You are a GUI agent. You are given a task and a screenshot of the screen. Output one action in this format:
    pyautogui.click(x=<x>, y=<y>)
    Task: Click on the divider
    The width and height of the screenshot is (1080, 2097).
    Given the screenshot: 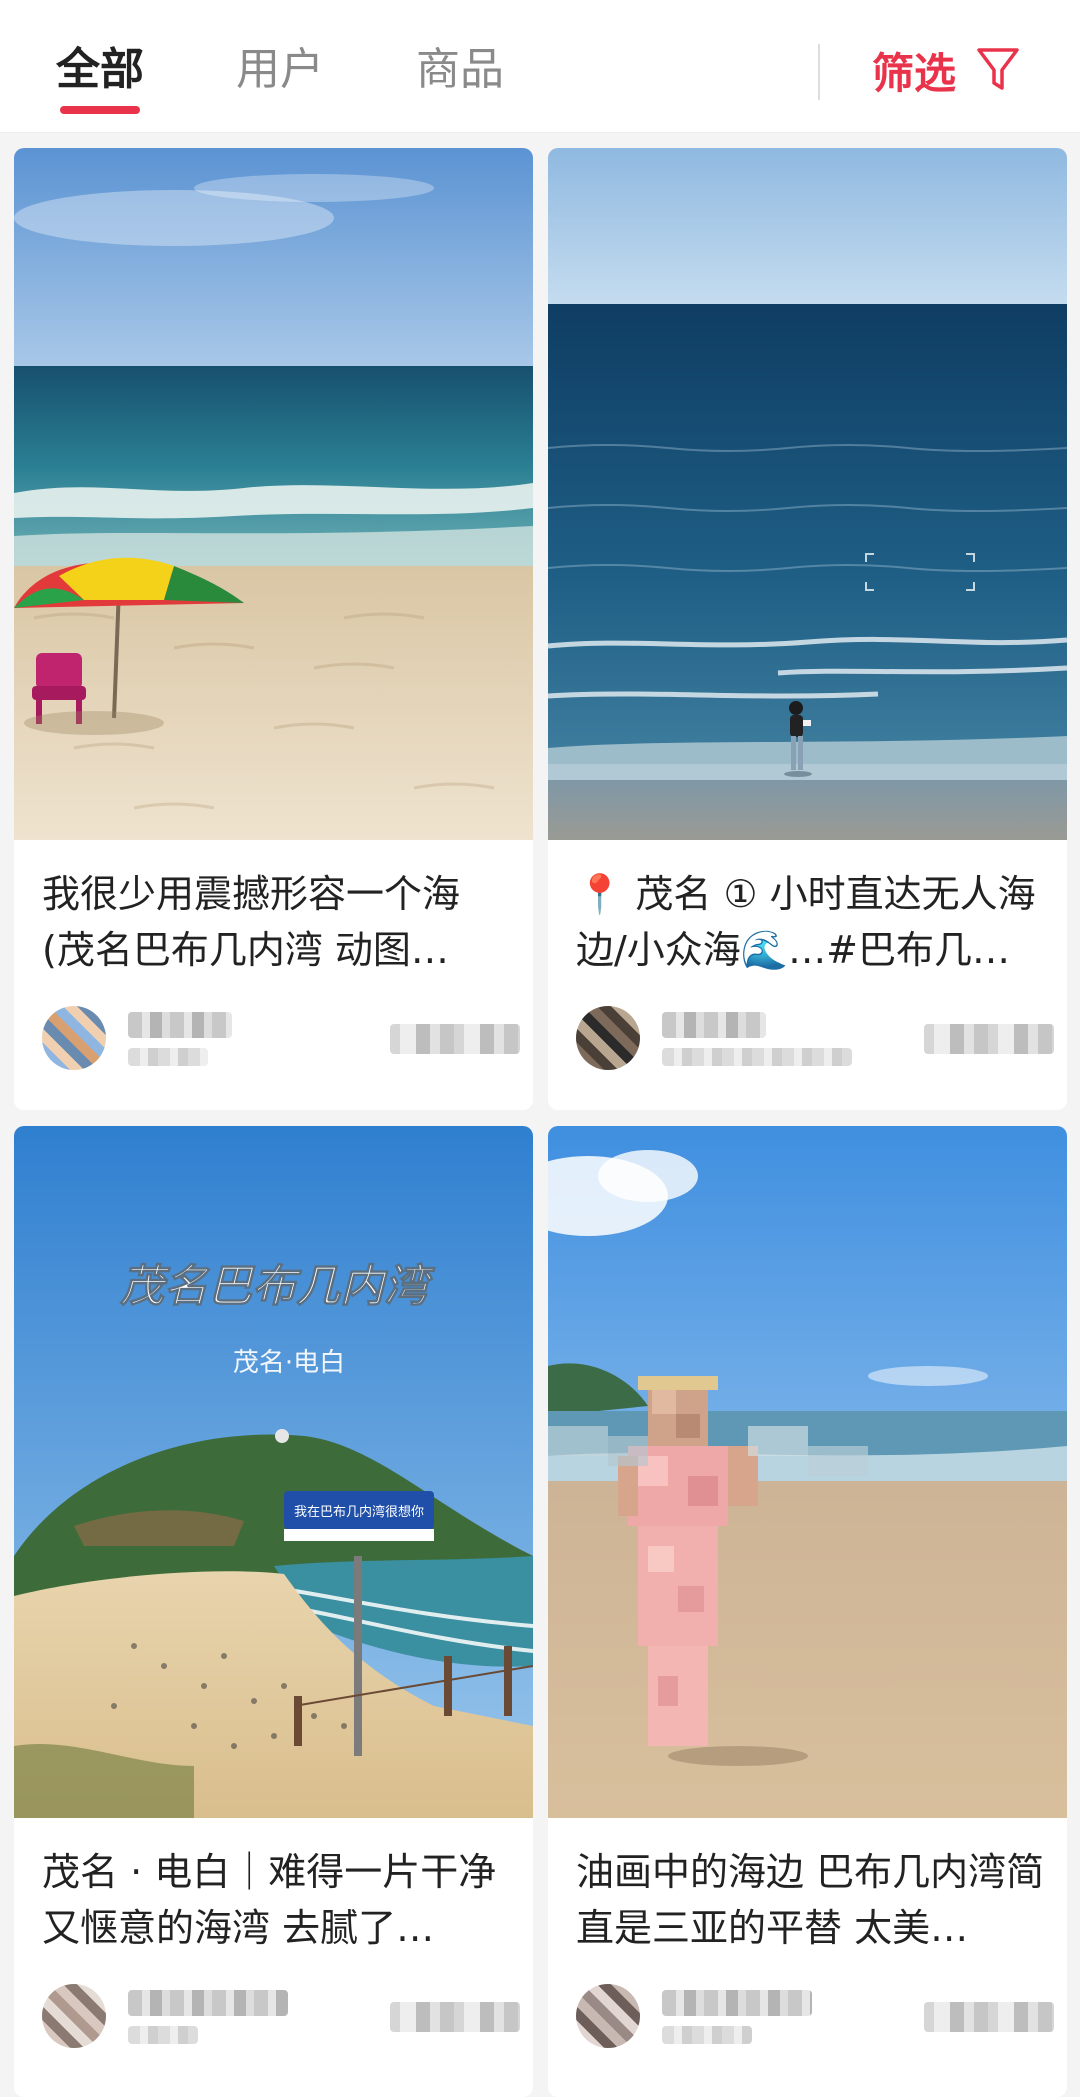 What is the action you would take?
    pyautogui.click(x=819, y=72)
    